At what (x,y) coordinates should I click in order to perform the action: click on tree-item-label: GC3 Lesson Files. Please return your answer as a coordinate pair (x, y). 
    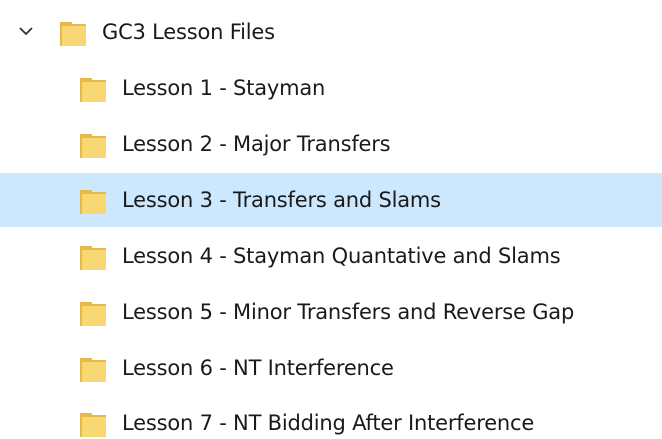
    Looking at the image, I should click on (188, 32).